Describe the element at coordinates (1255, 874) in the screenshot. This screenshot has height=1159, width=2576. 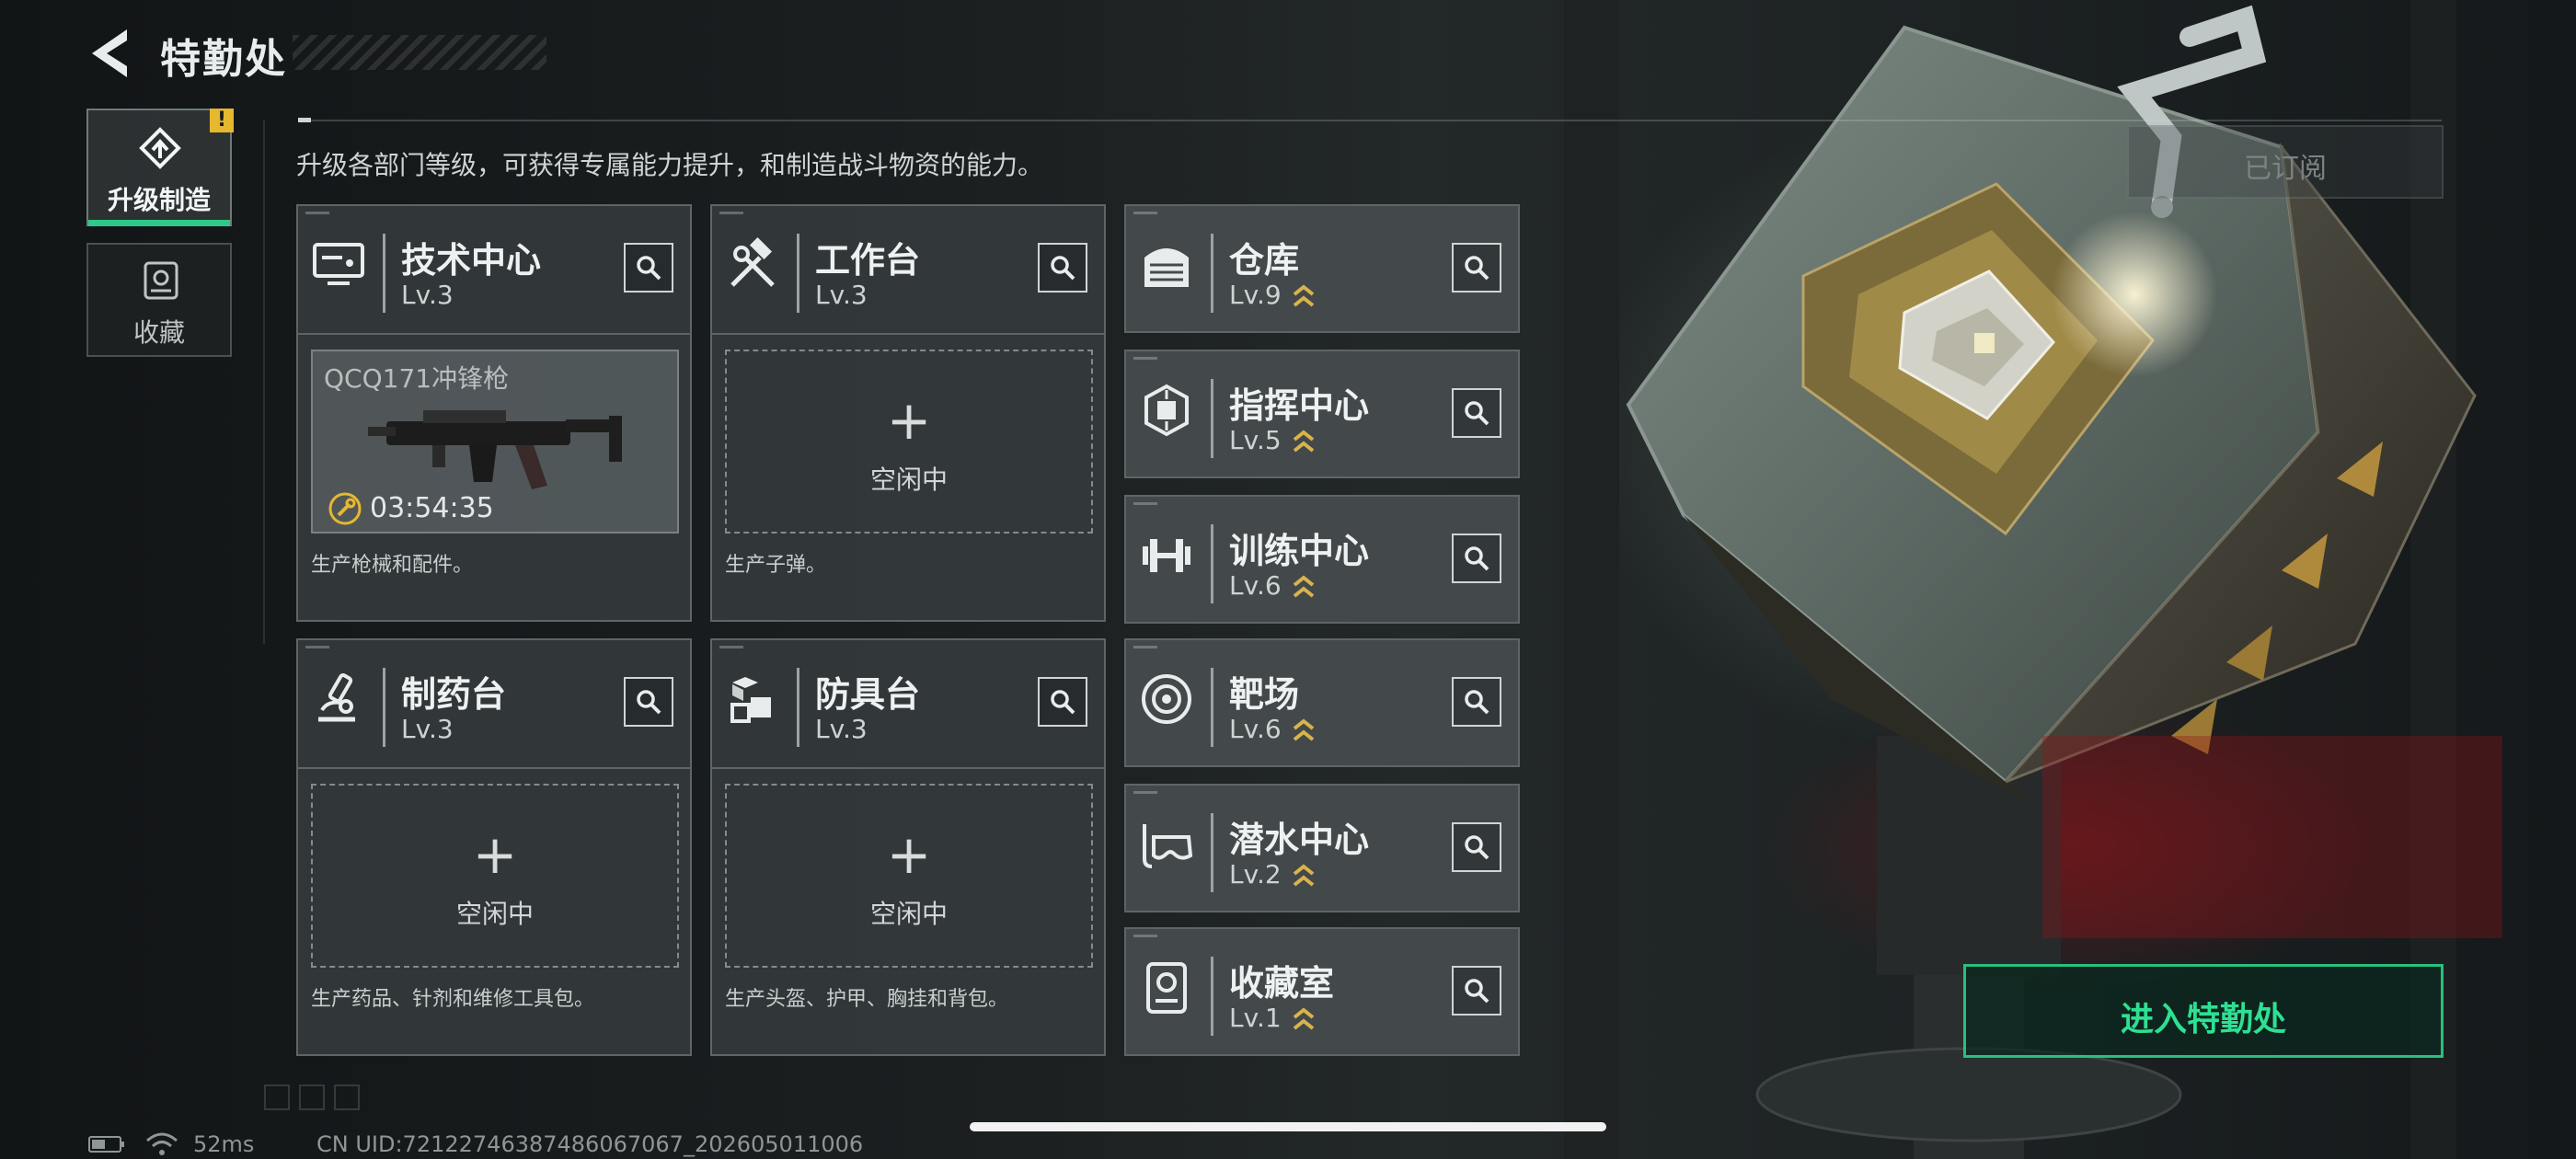
I see `facility-level: Lv.2` at that location.